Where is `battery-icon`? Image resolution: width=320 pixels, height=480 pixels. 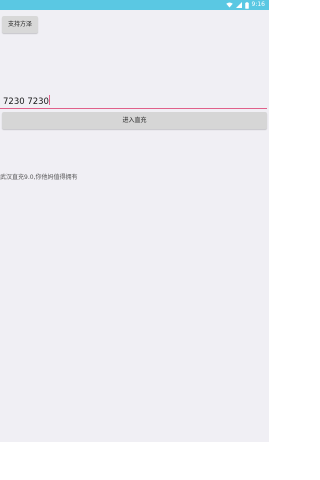
battery-icon is located at coordinates (246, 5).